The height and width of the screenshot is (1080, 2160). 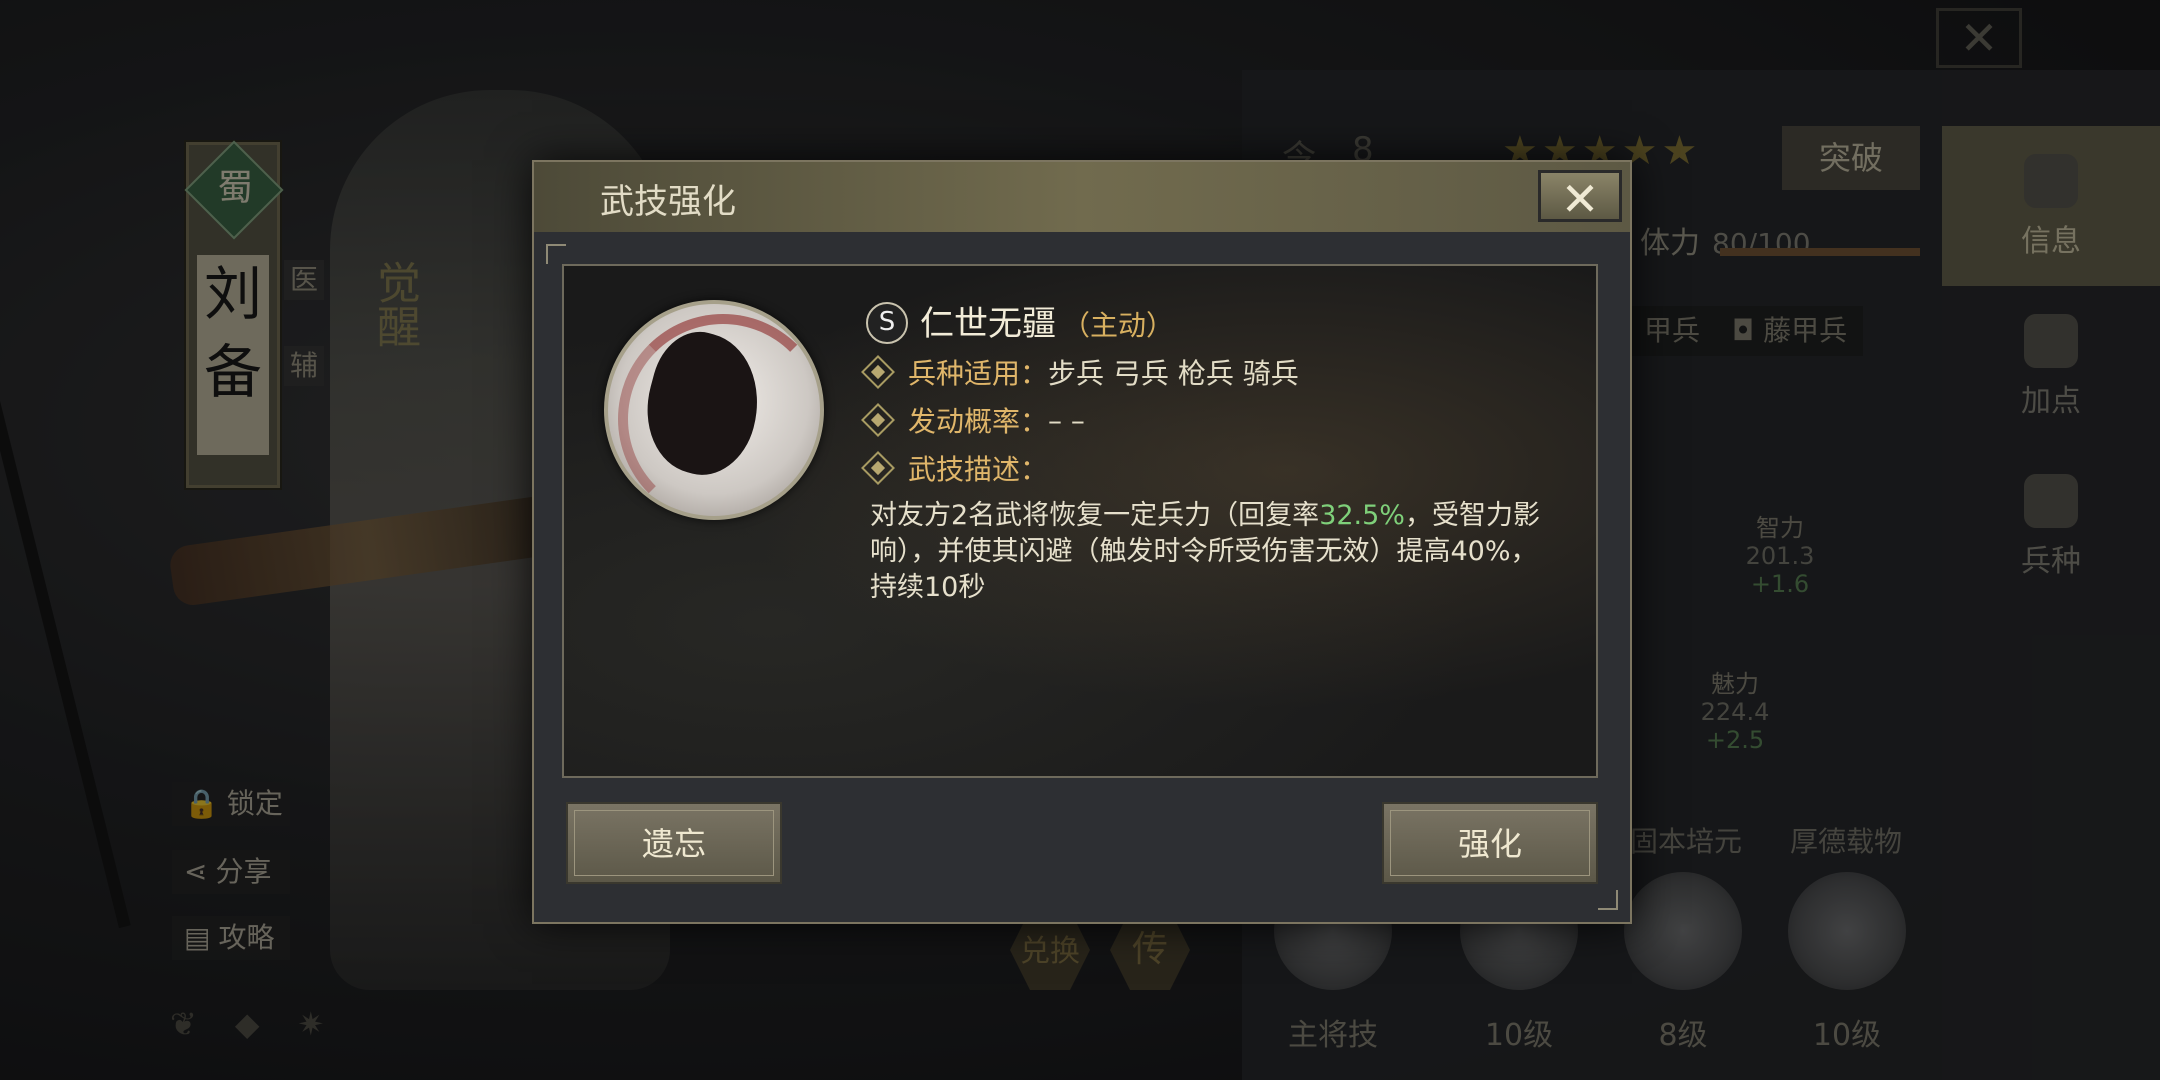 I want to click on skill-name: 仁世无疆, so click(x=988, y=324).